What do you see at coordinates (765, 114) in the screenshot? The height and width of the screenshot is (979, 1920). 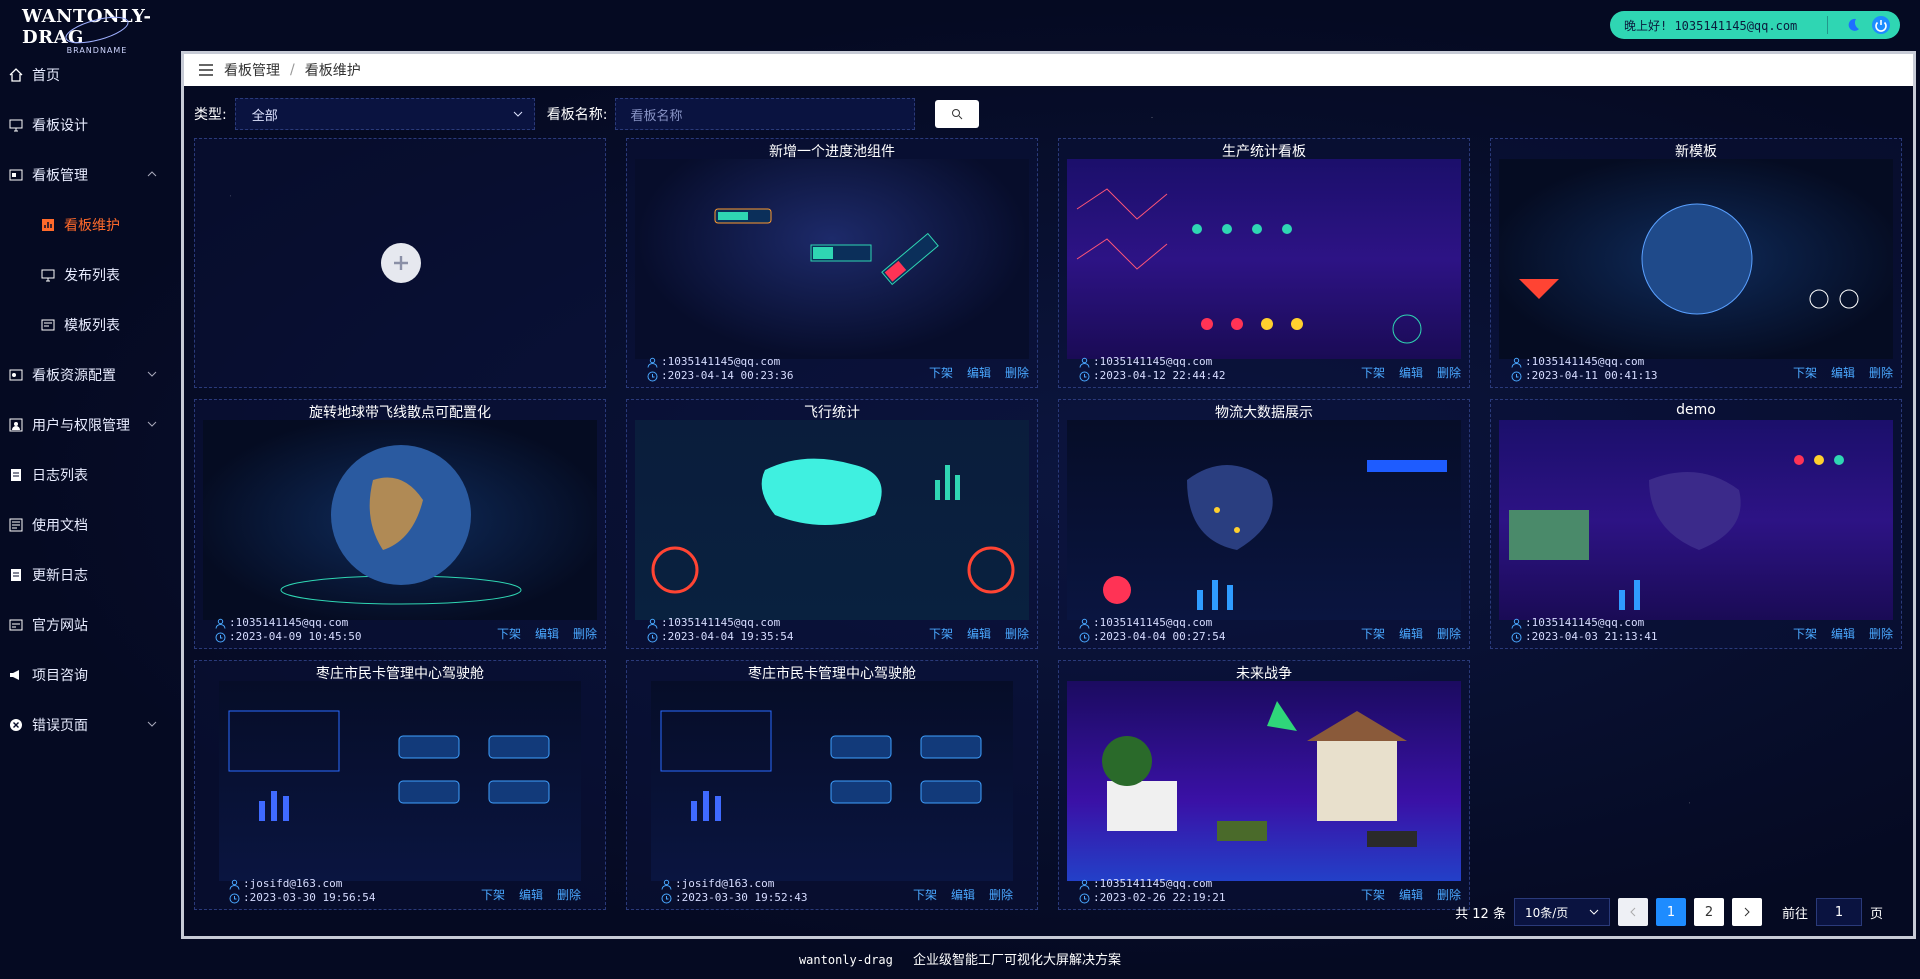 I see `board-name-input: 看板名称` at bounding box center [765, 114].